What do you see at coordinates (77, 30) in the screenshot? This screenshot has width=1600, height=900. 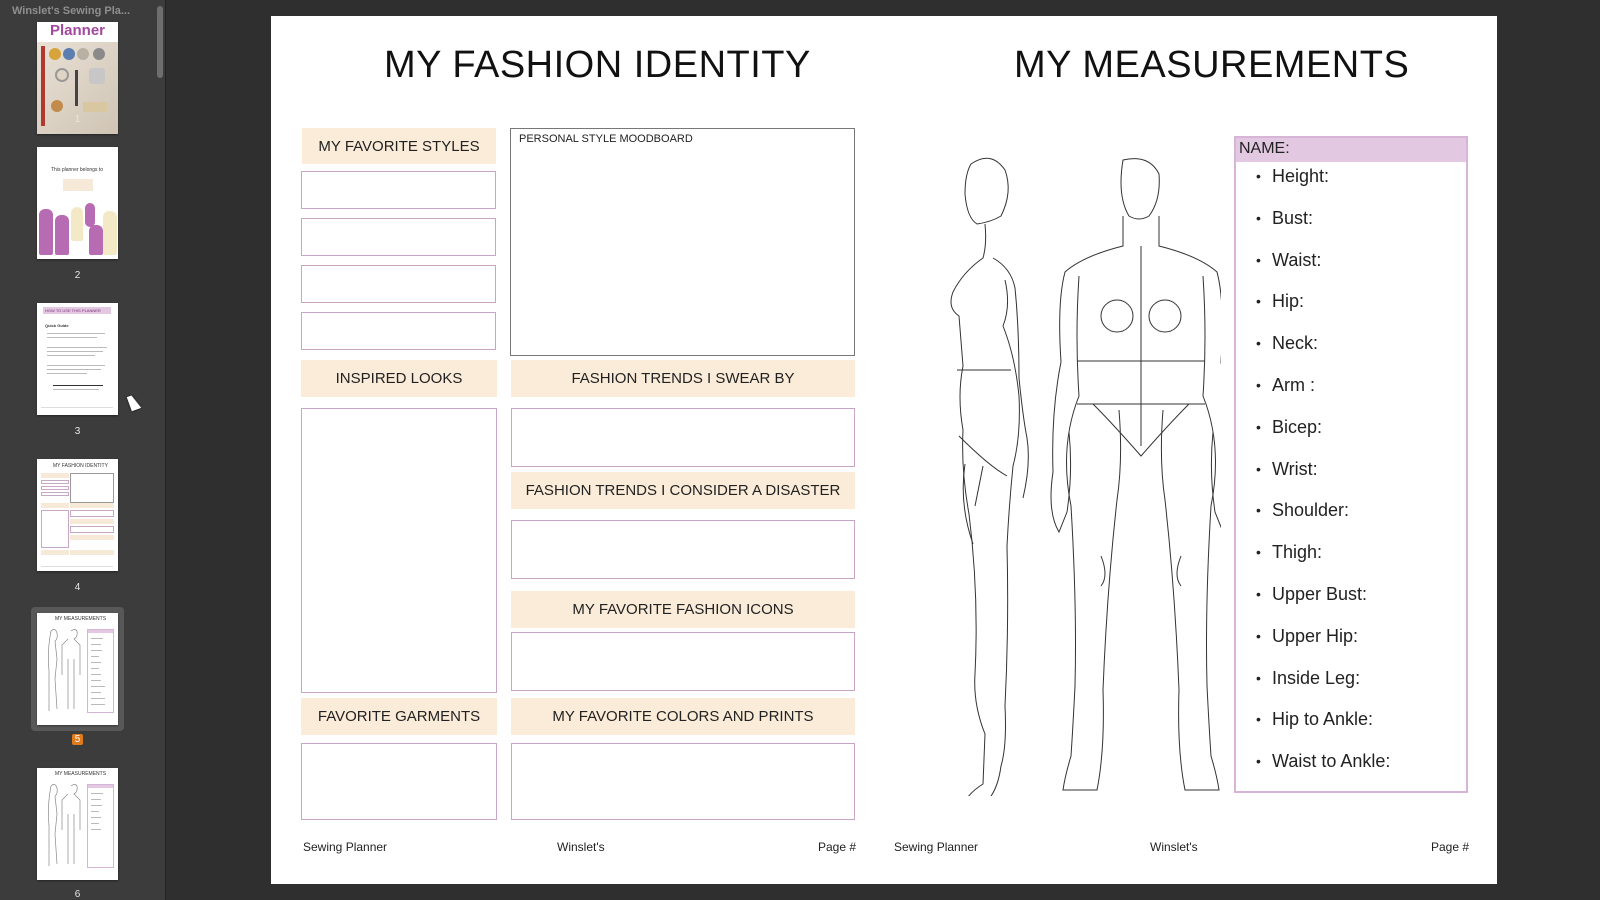 I see `thumbnail-caption: Planner` at bounding box center [77, 30].